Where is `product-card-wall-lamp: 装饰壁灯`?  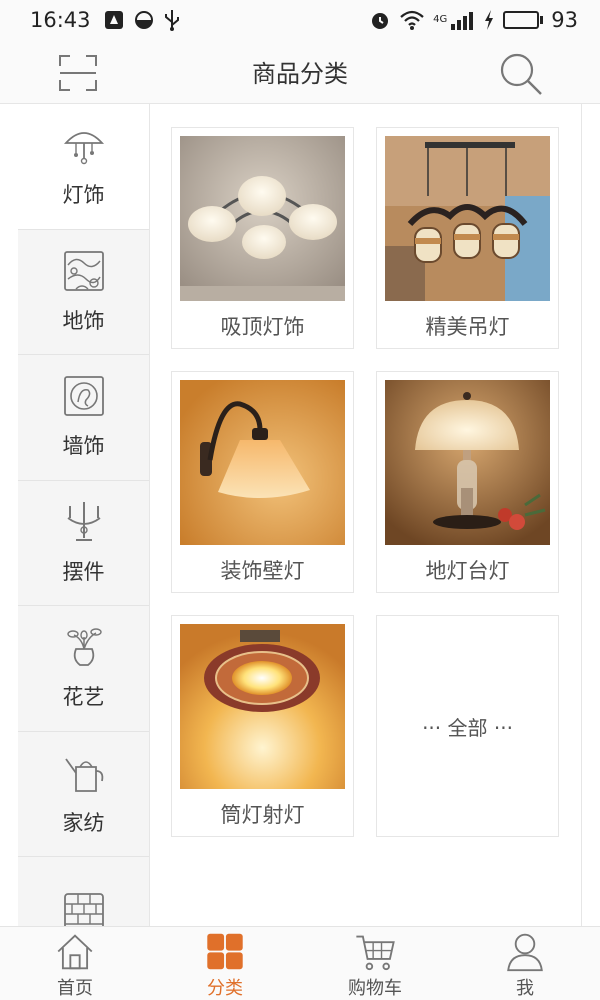
product-card-wall-lamp: 装饰壁灯 is located at coordinates (262, 482).